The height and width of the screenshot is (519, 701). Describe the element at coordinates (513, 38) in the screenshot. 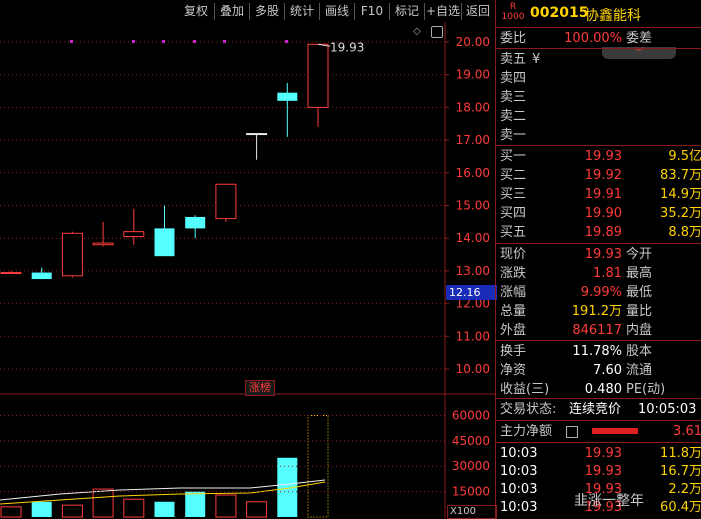

I see `weibi-label: 委比` at that location.